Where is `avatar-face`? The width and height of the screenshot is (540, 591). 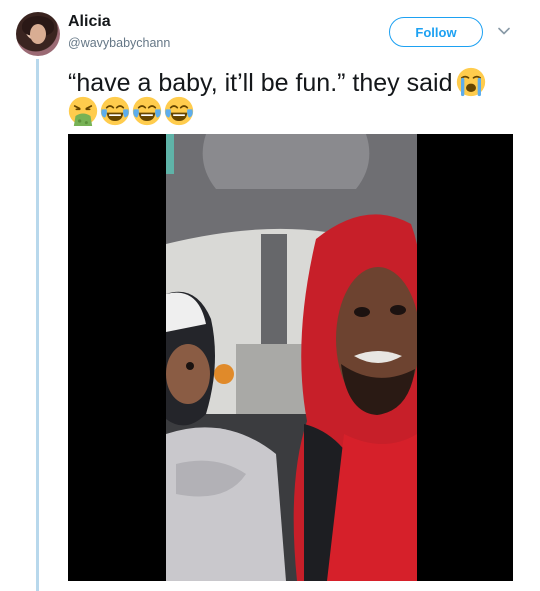
avatar-face is located at coordinates (38, 34).